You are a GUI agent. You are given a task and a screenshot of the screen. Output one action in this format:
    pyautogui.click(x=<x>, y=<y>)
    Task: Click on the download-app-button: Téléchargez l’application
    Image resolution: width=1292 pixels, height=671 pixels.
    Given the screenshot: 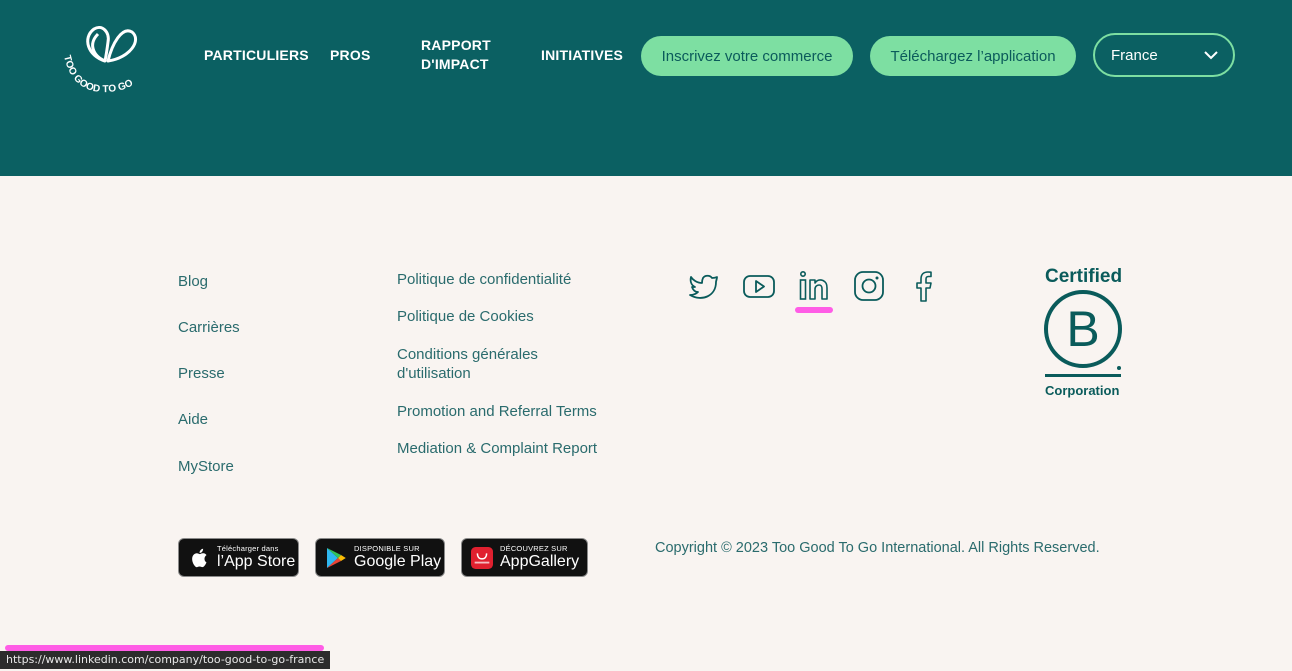 What is the action you would take?
    pyautogui.click(x=973, y=56)
    